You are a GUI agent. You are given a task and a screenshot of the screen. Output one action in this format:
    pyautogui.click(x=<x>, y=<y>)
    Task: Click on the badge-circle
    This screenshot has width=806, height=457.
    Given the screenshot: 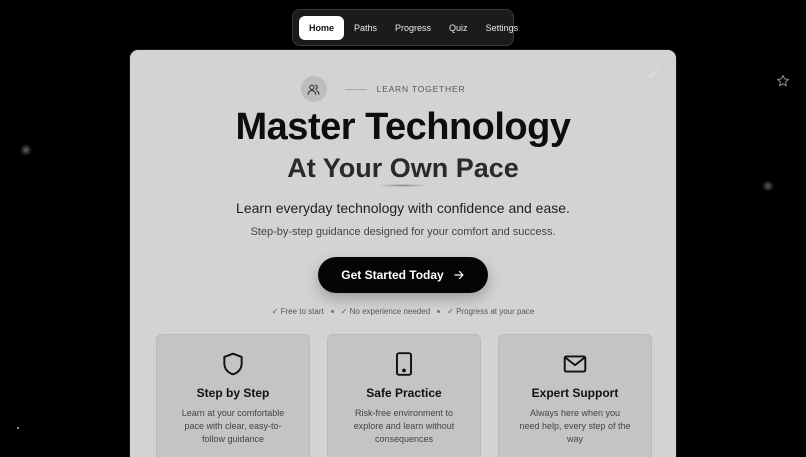 What is the action you would take?
    pyautogui.click(x=313, y=89)
    